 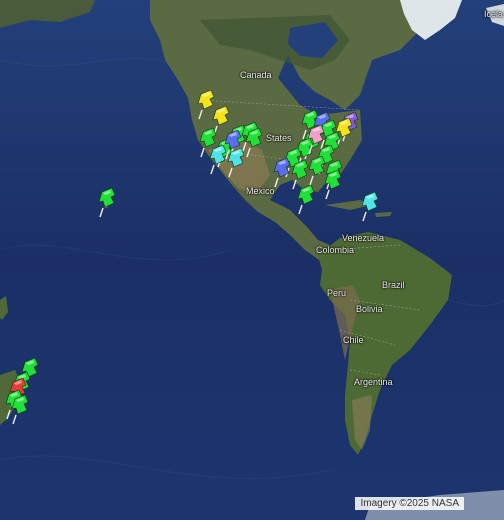 I want to click on map-pin-cyan, so click(x=371, y=207).